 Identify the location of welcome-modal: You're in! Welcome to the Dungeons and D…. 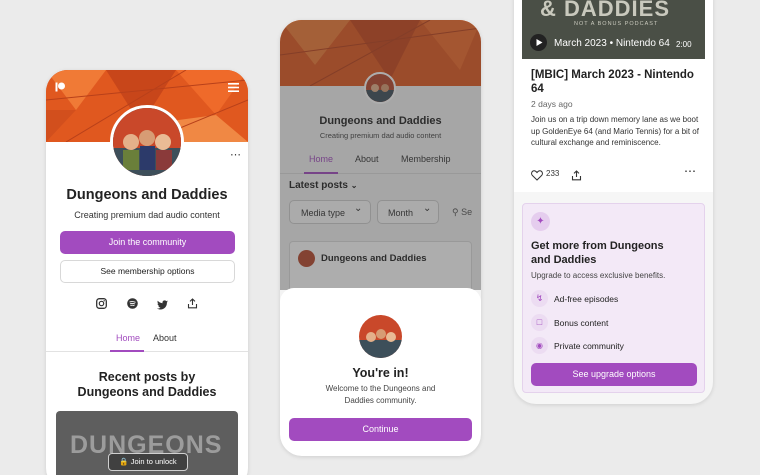
(380, 372).